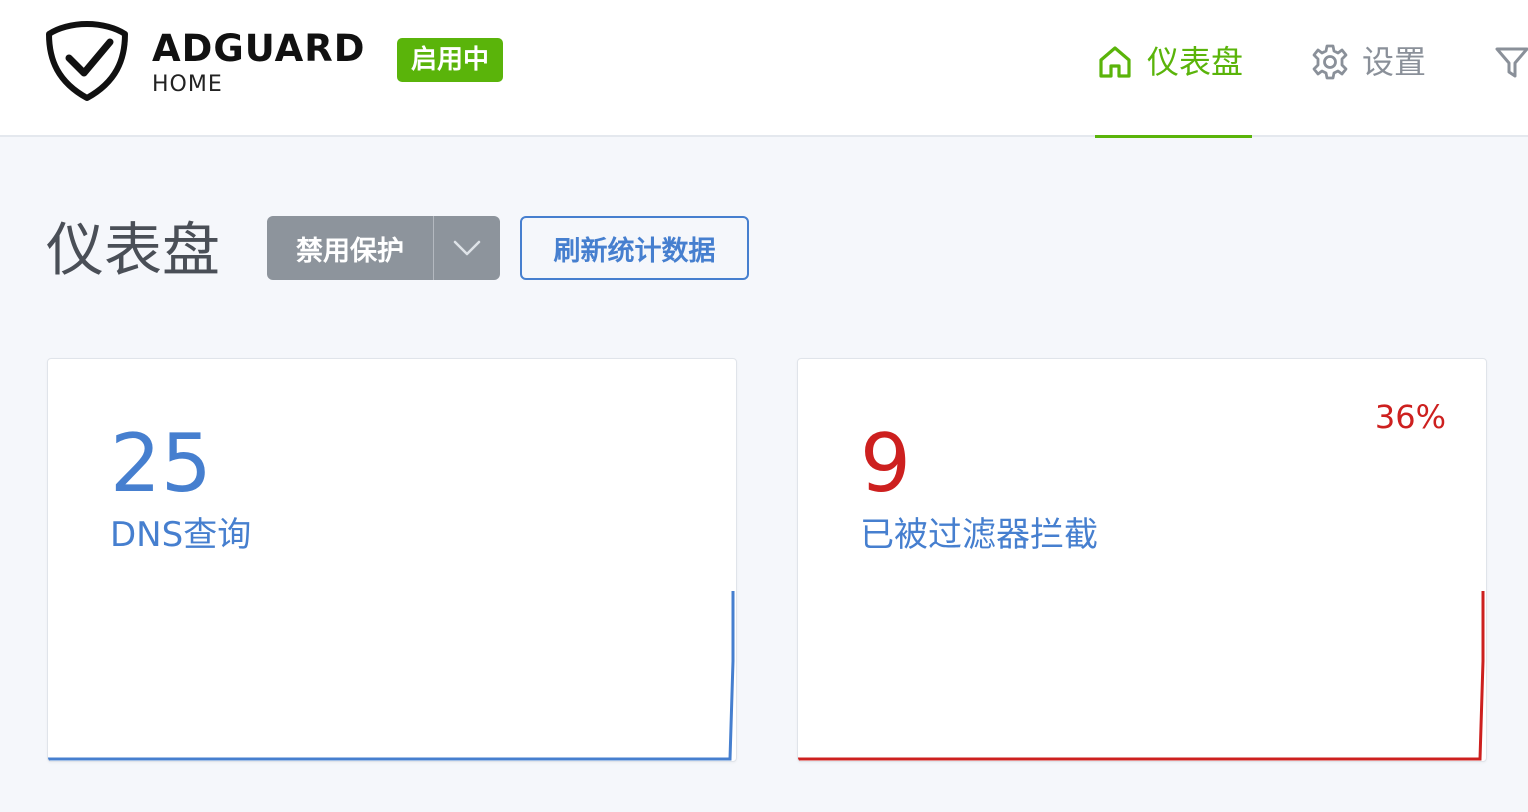 The width and height of the screenshot is (1528, 812). I want to click on page-title: 仪表盘, so click(133, 250).